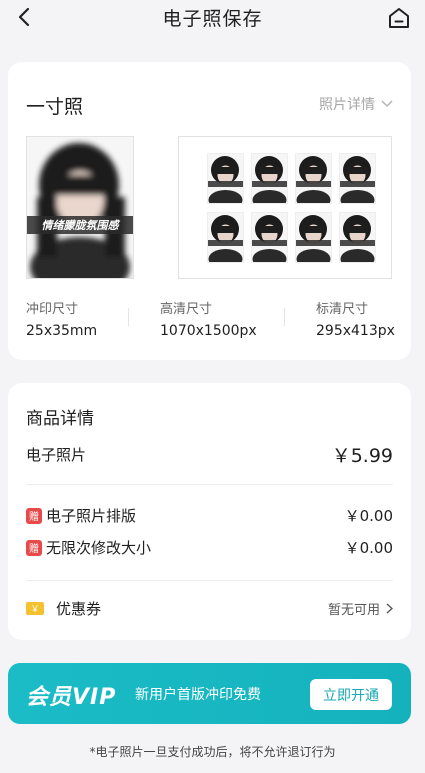 The image size is (425, 773). I want to click on product-detail-title: 商品详情, so click(60, 419).